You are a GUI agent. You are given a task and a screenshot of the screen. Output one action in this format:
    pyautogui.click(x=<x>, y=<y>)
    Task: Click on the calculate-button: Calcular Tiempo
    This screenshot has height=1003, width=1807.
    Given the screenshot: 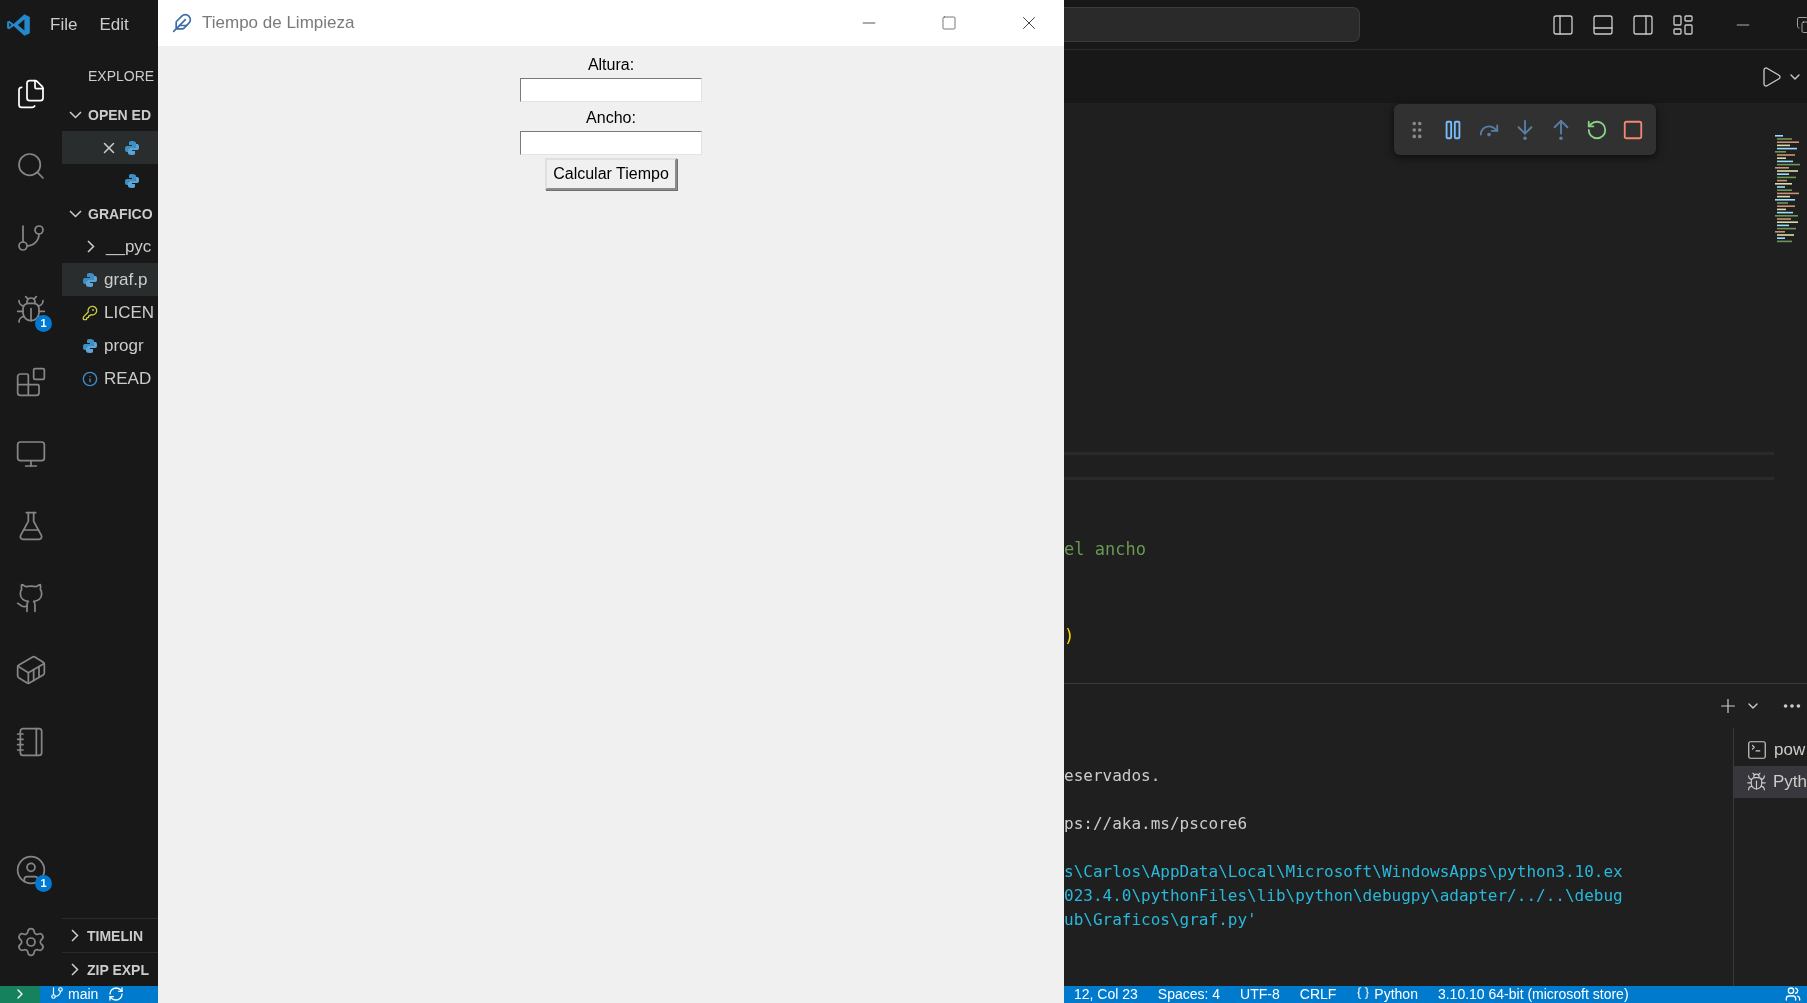 What is the action you would take?
    pyautogui.click(x=611, y=174)
    